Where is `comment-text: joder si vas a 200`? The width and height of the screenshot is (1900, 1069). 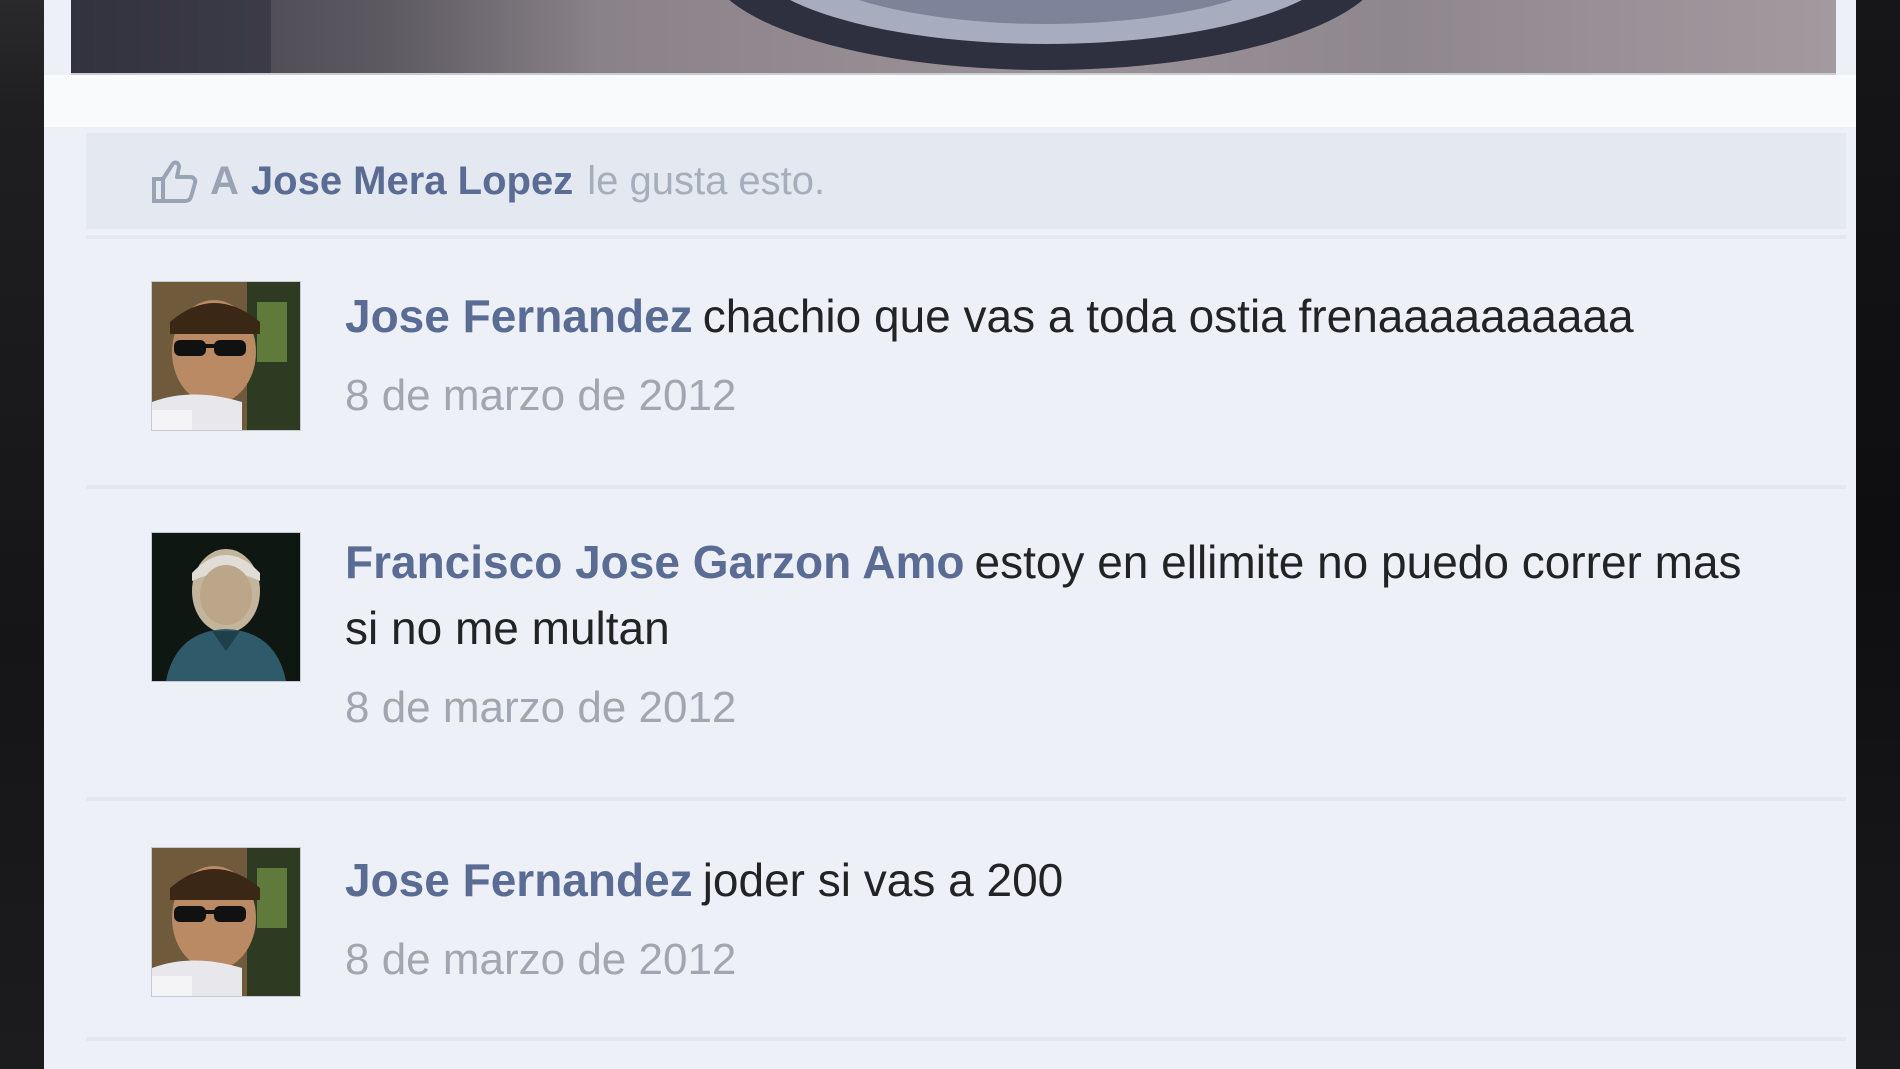
comment-text: joder si vas a 200 is located at coordinates (883, 880).